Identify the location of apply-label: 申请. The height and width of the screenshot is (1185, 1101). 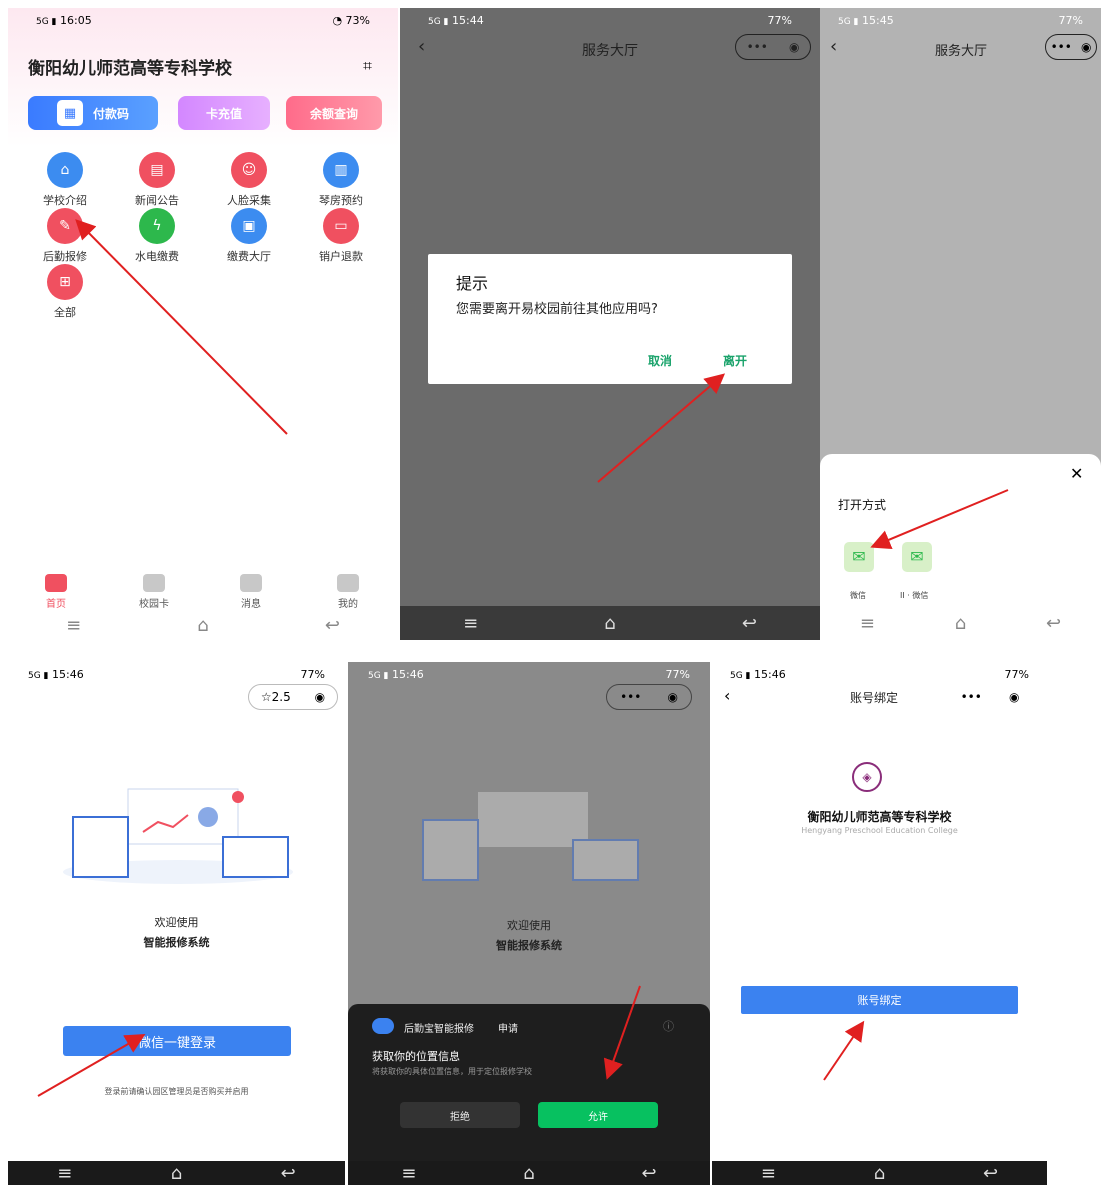
(508, 1029).